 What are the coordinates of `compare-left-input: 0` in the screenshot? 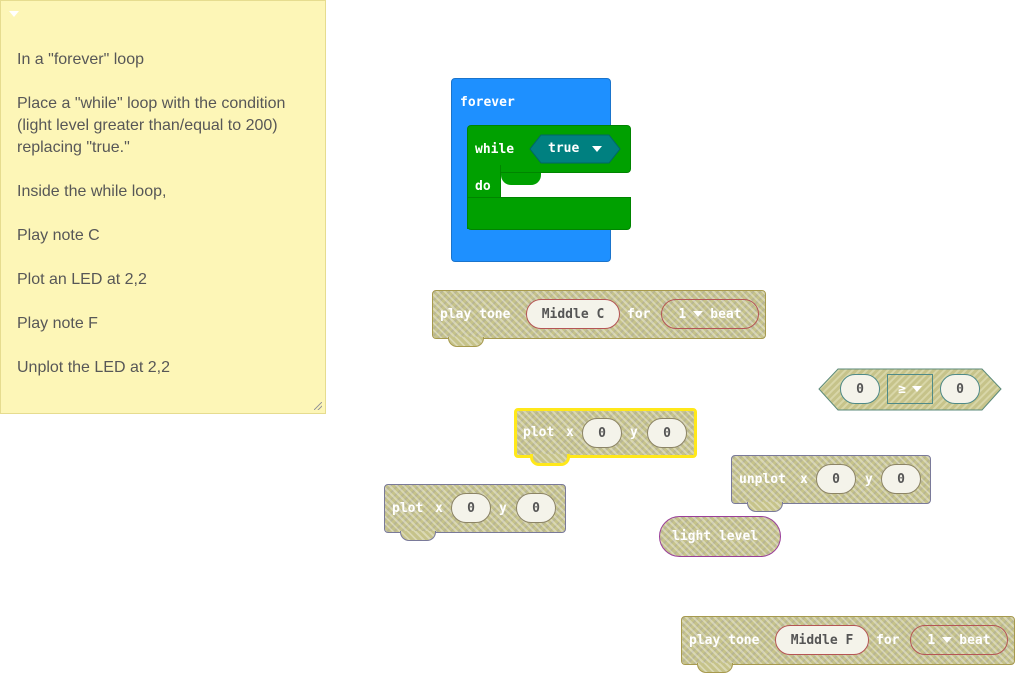 It's located at (860, 389).